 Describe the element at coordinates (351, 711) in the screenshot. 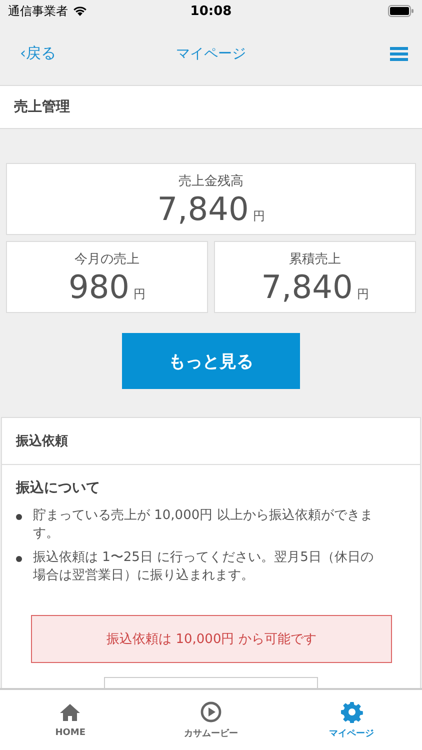

I see `settings-icon` at that location.